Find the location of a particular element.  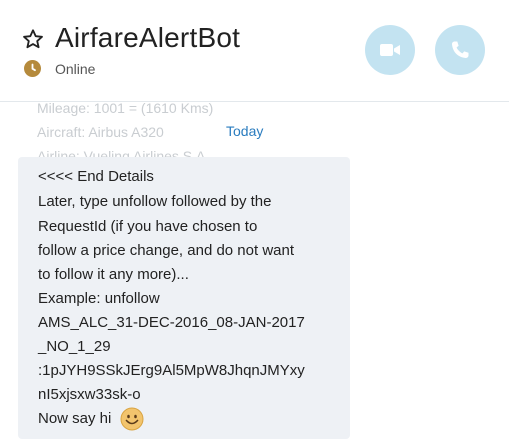

status-text: Online is located at coordinates (75, 69).